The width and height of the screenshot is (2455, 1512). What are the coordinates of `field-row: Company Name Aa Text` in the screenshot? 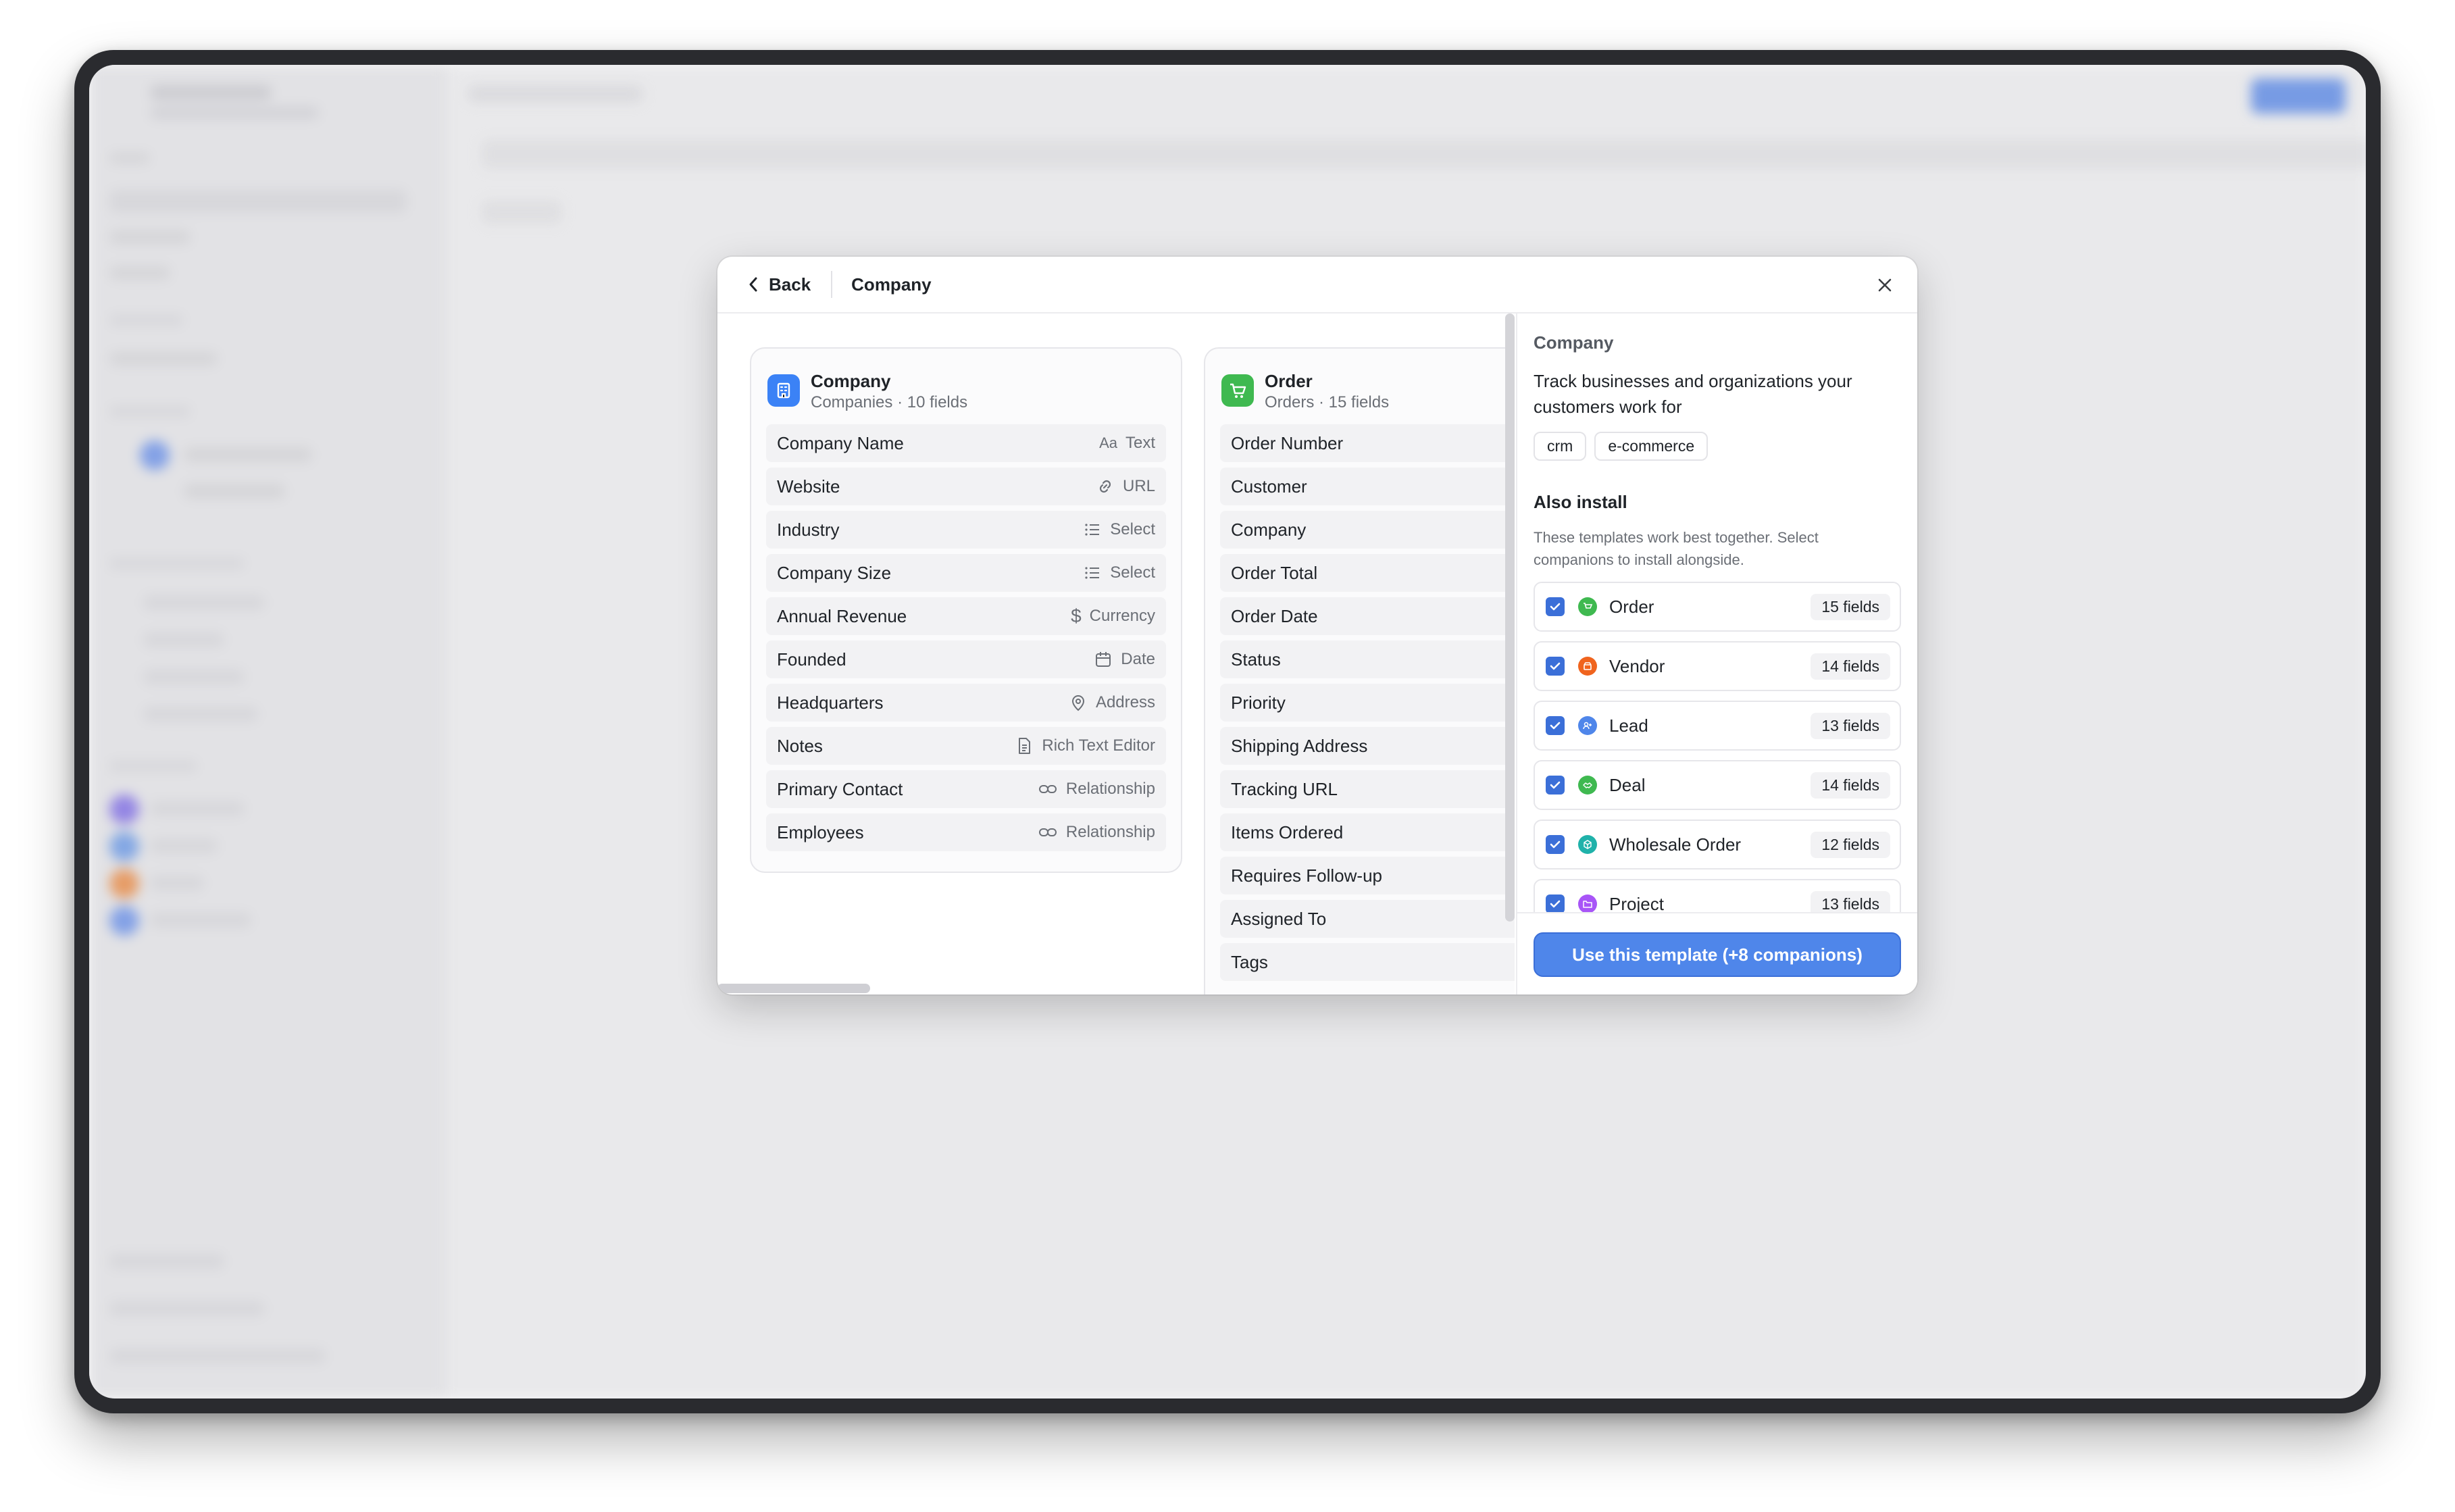 It's located at (966, 443).